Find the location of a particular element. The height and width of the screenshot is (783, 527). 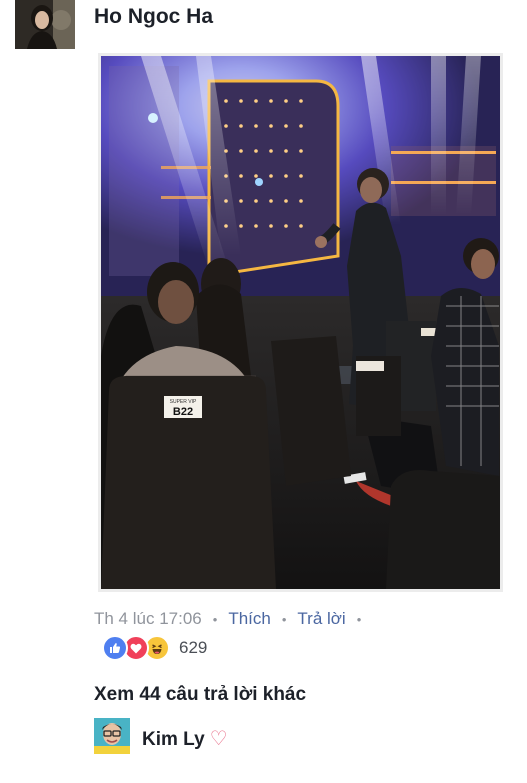

reply-preview: Kim Ly ♡ is located at coordinates (185, 738).